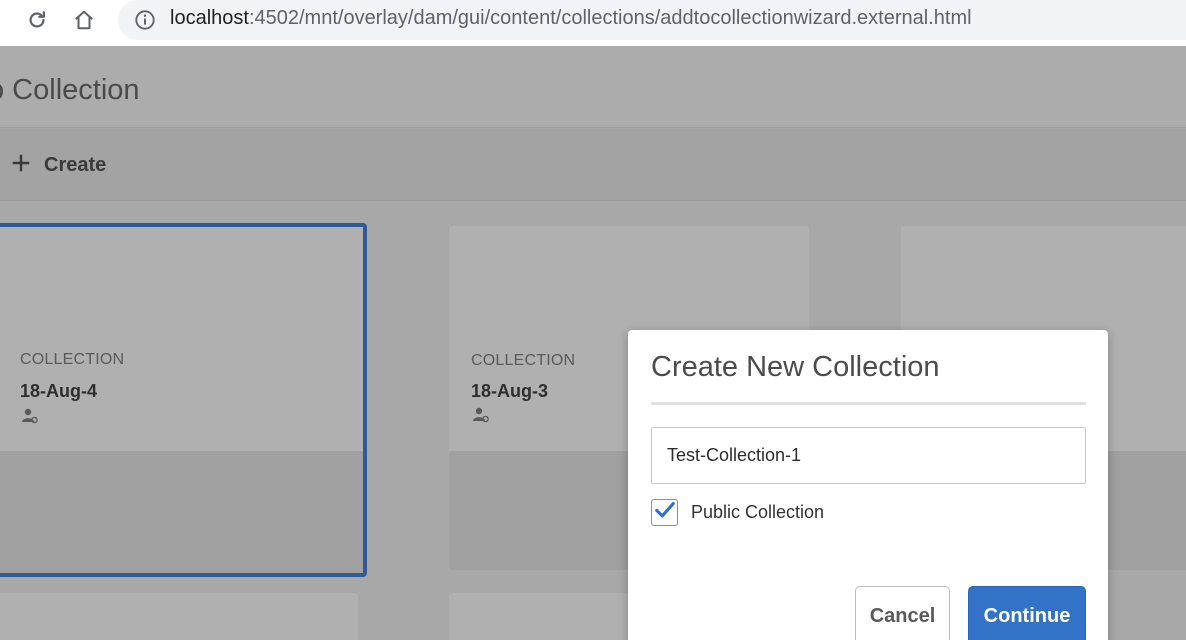 The image size is (1186, 640). What do you see at coordinates (593, 87) in the screenshot?
I see `page-header: o Collection` at bounding box center [593, 87].